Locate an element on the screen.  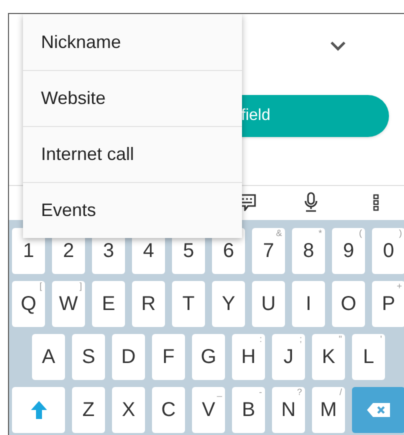
key-hint: " is located at coordinates (340, 339).